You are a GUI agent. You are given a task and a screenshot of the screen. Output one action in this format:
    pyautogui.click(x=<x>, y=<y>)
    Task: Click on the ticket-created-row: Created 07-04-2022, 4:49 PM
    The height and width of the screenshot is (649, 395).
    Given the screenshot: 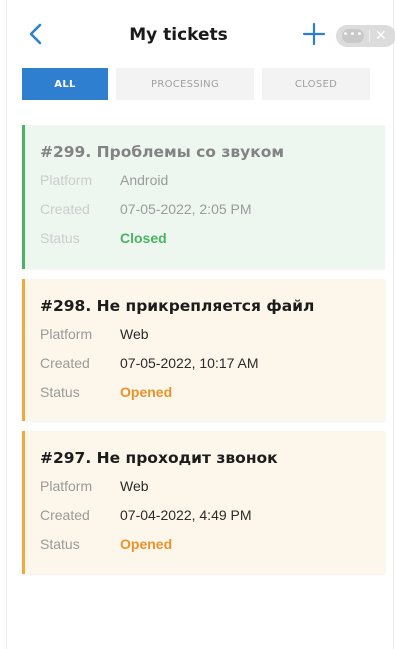 What is the action you would take?
    pyautogui.click(x=212, y=514)
    